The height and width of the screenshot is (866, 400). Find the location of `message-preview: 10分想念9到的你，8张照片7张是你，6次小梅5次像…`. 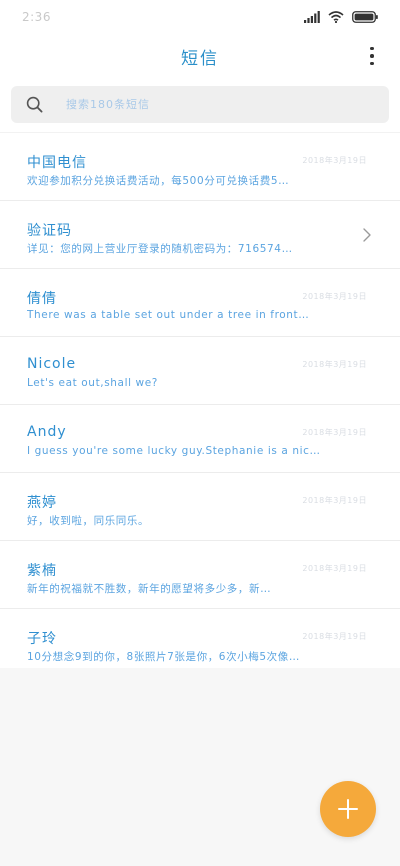

message-preview: 10分想念9到的你，8张照片7张是你，6次小梅5次像… is located at coordinates (163, 657).